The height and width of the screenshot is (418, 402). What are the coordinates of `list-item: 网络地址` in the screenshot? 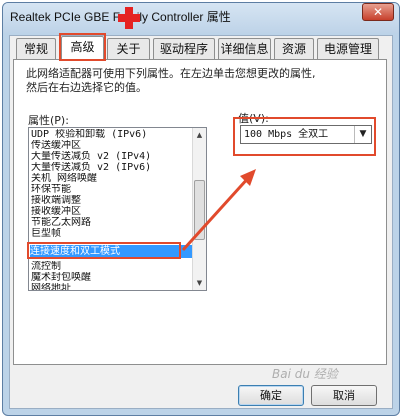 It's located at (112, 286).